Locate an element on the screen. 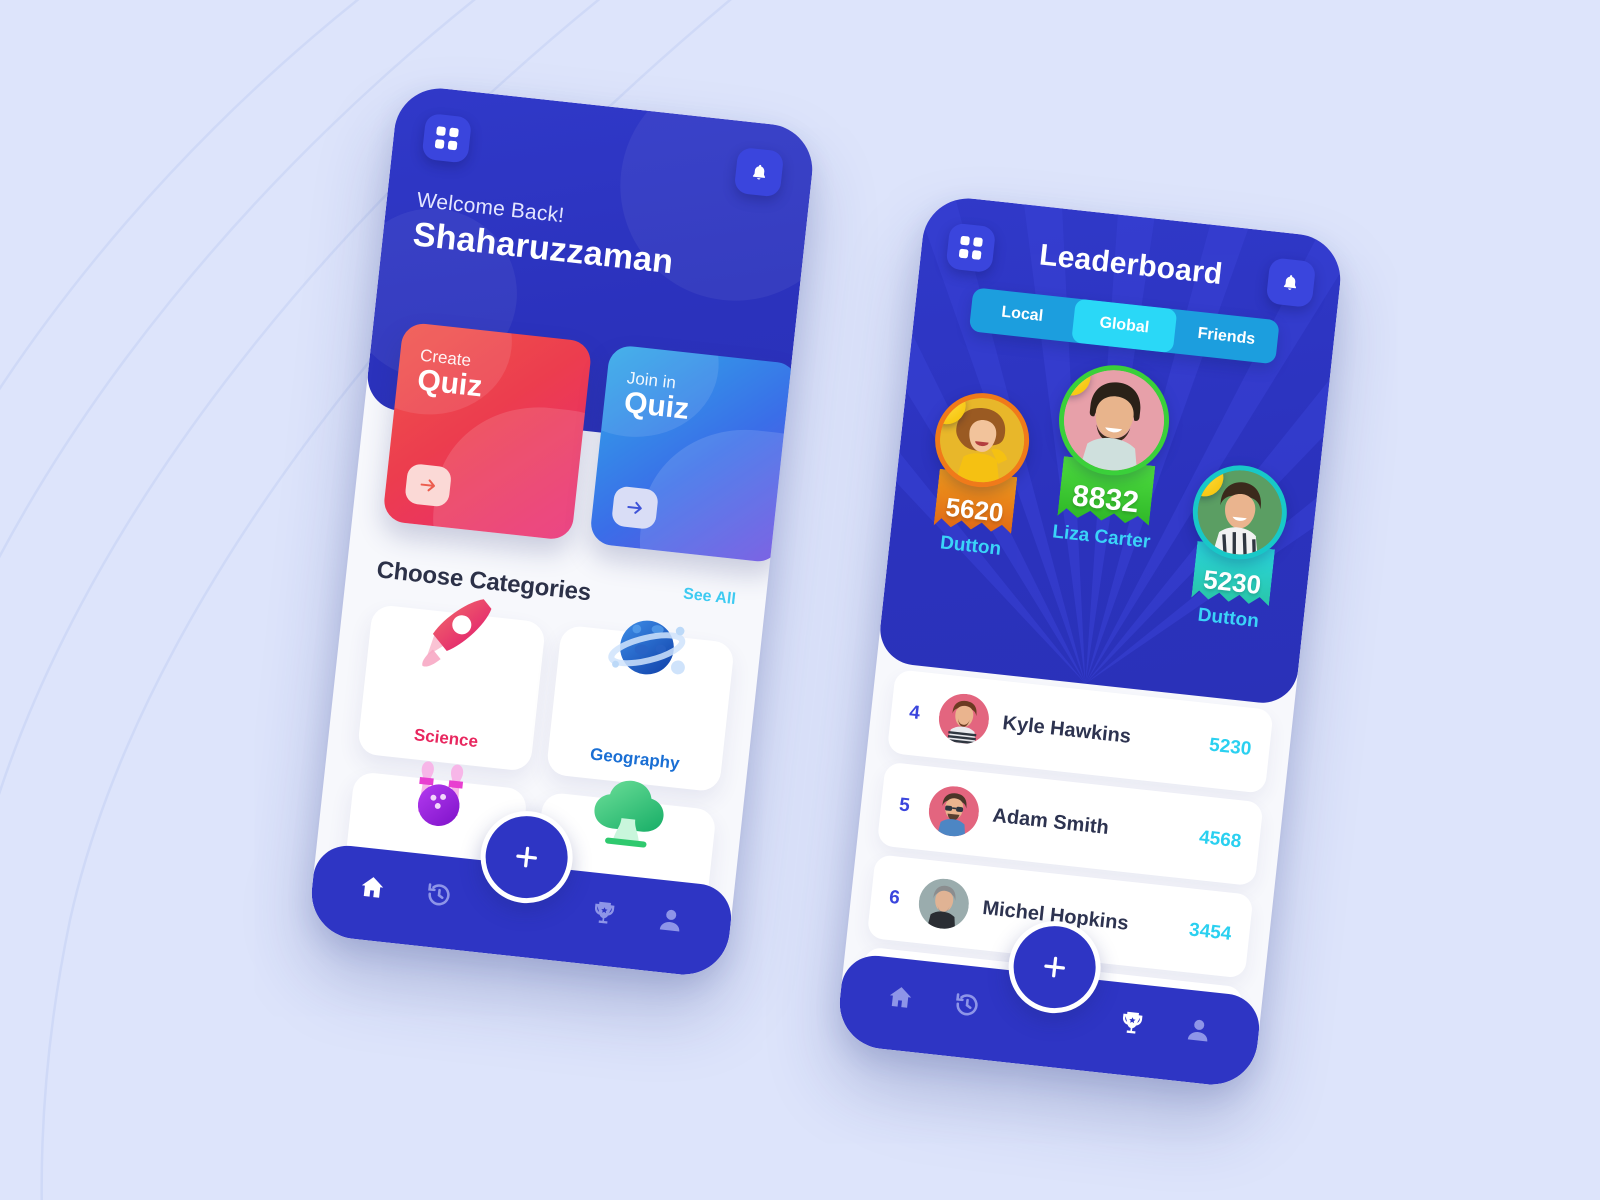 Image resolution: width=1600 pixels, height=1200 pixels. notifications-button is located at coordinates (759, 172).